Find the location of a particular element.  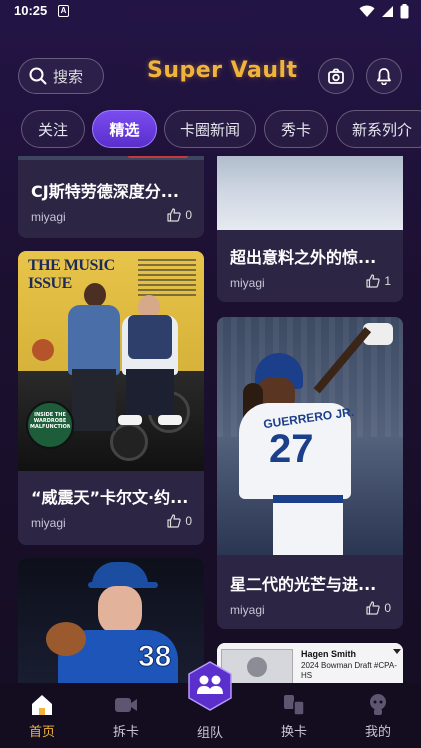

tab-new-series: 新系列介 is located at coordinates (378, 129).